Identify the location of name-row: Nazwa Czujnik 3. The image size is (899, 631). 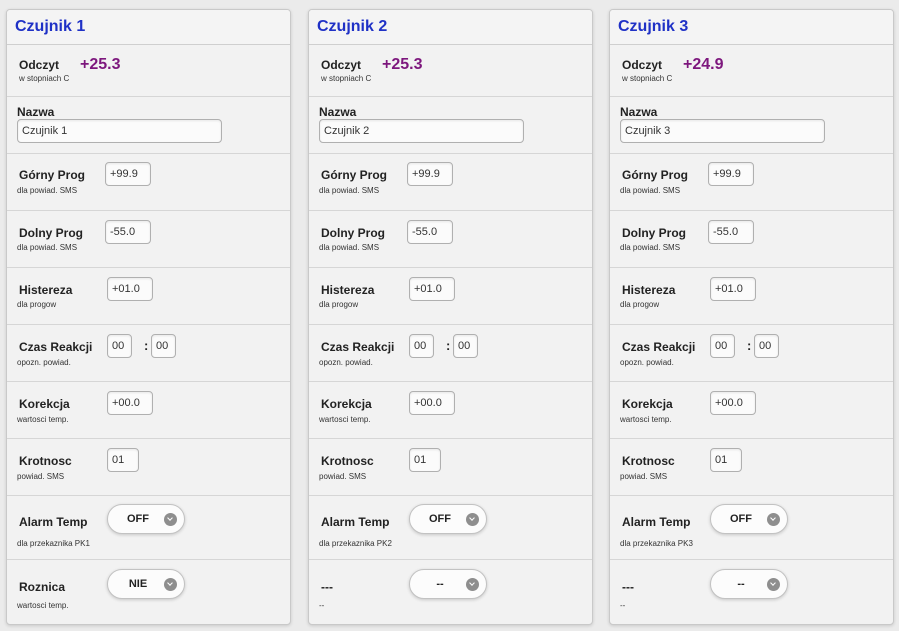
(751, 125).